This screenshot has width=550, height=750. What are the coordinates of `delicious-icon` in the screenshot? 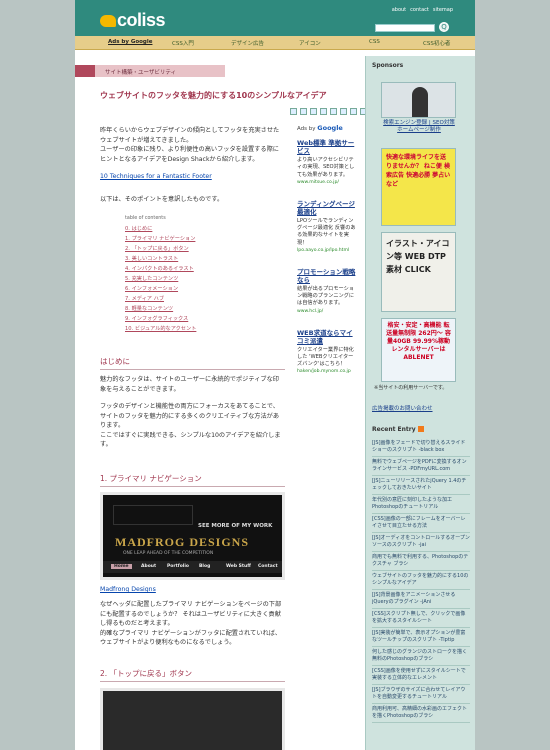 It's located at (313, 111).